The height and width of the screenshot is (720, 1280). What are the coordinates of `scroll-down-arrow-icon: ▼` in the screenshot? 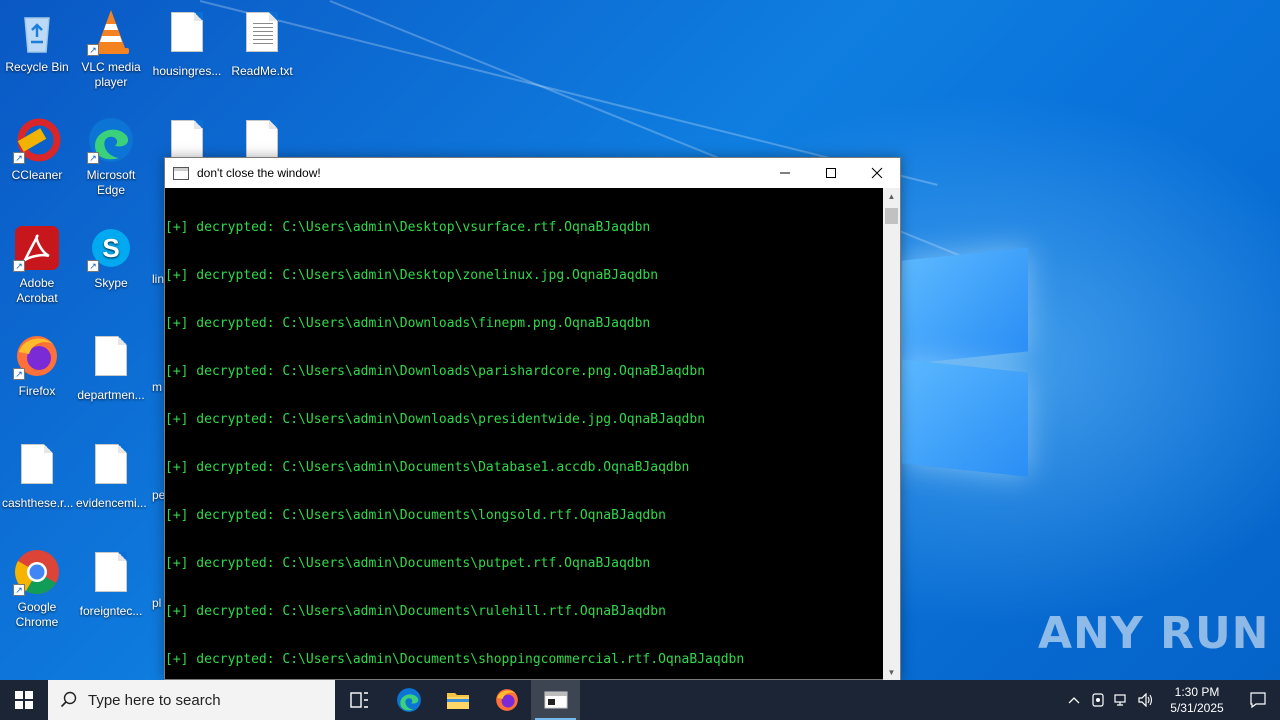 It's located at (891, 672).